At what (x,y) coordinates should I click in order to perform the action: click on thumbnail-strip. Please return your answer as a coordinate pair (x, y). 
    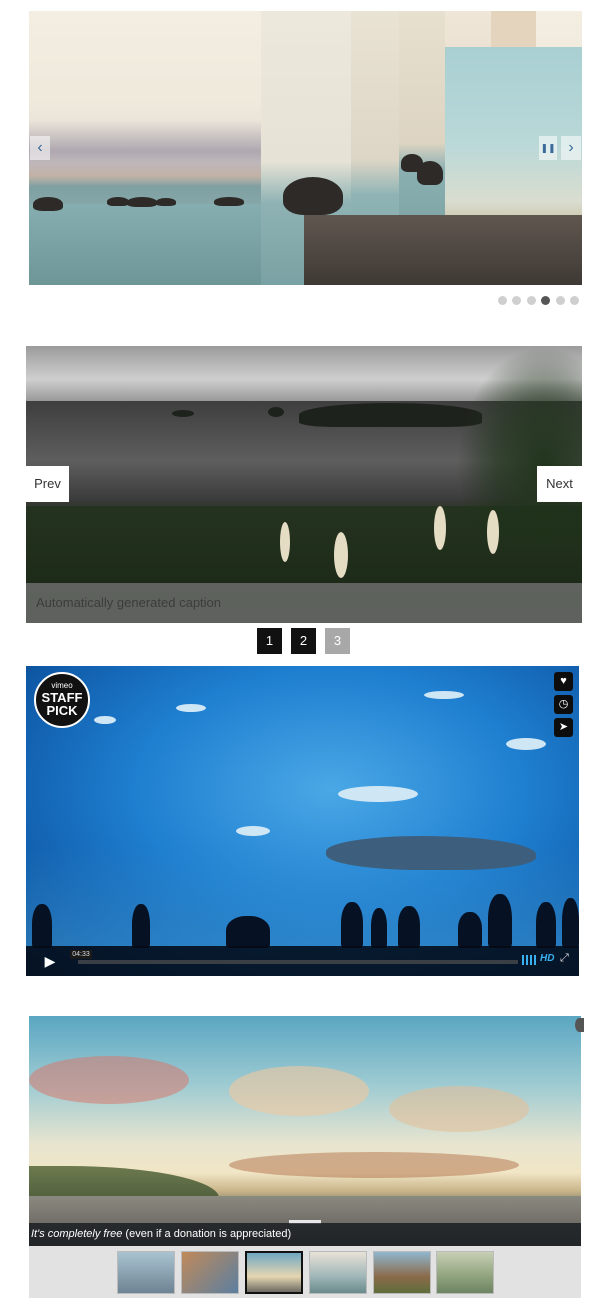
    Looking at the image, I should click on (305, 1272).